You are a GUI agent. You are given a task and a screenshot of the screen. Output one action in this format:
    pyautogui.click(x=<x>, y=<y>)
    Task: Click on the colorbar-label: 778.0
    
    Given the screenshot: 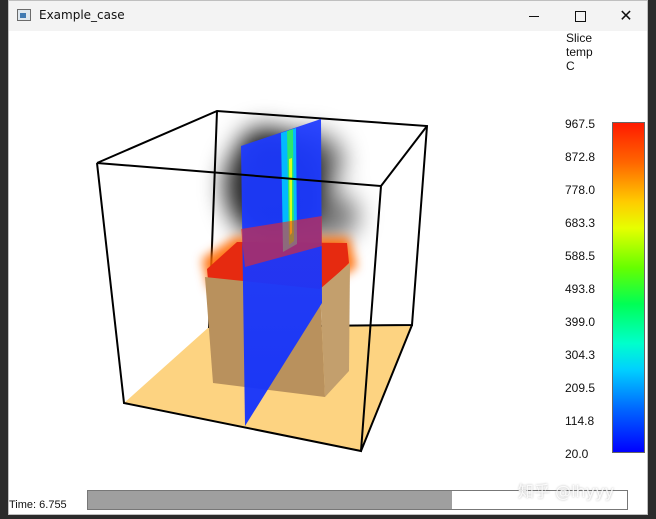 What is the action you would take?
    pyautogui.click(x=580, y=190)
    